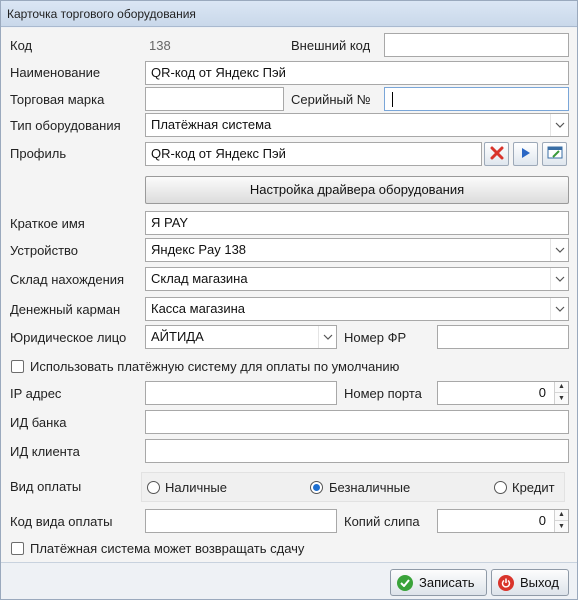 The width and height of the screenshot is (578, 600). What do you see at coordinates (45, 451) in the screenshot?
I see `client-id-label: ИД клиента` at bounding box center [45, 451].